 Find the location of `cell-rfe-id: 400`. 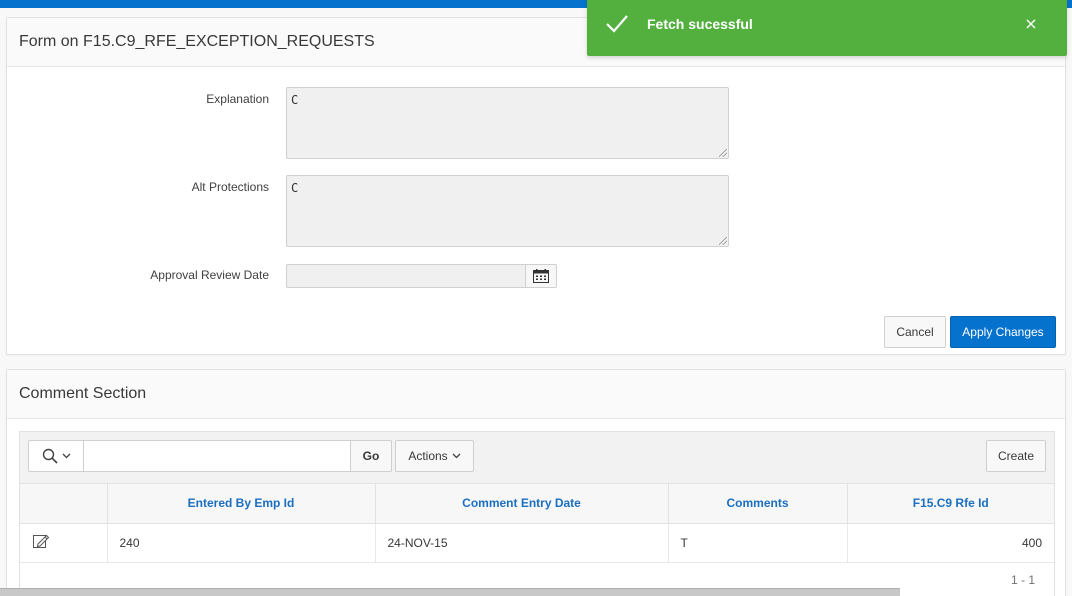

cell-rfe-id: 400 is located at coordinates (950, 543).